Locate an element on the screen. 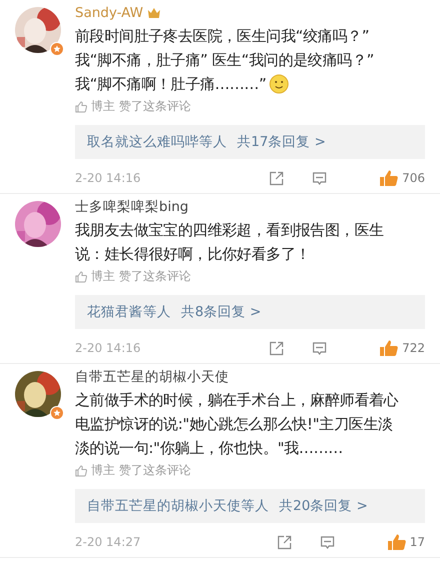 This screenshot has height=578, width=440. reply-summary-link: 花猫君酱等人 共8条回复 > is located at coordinates (250, 312).